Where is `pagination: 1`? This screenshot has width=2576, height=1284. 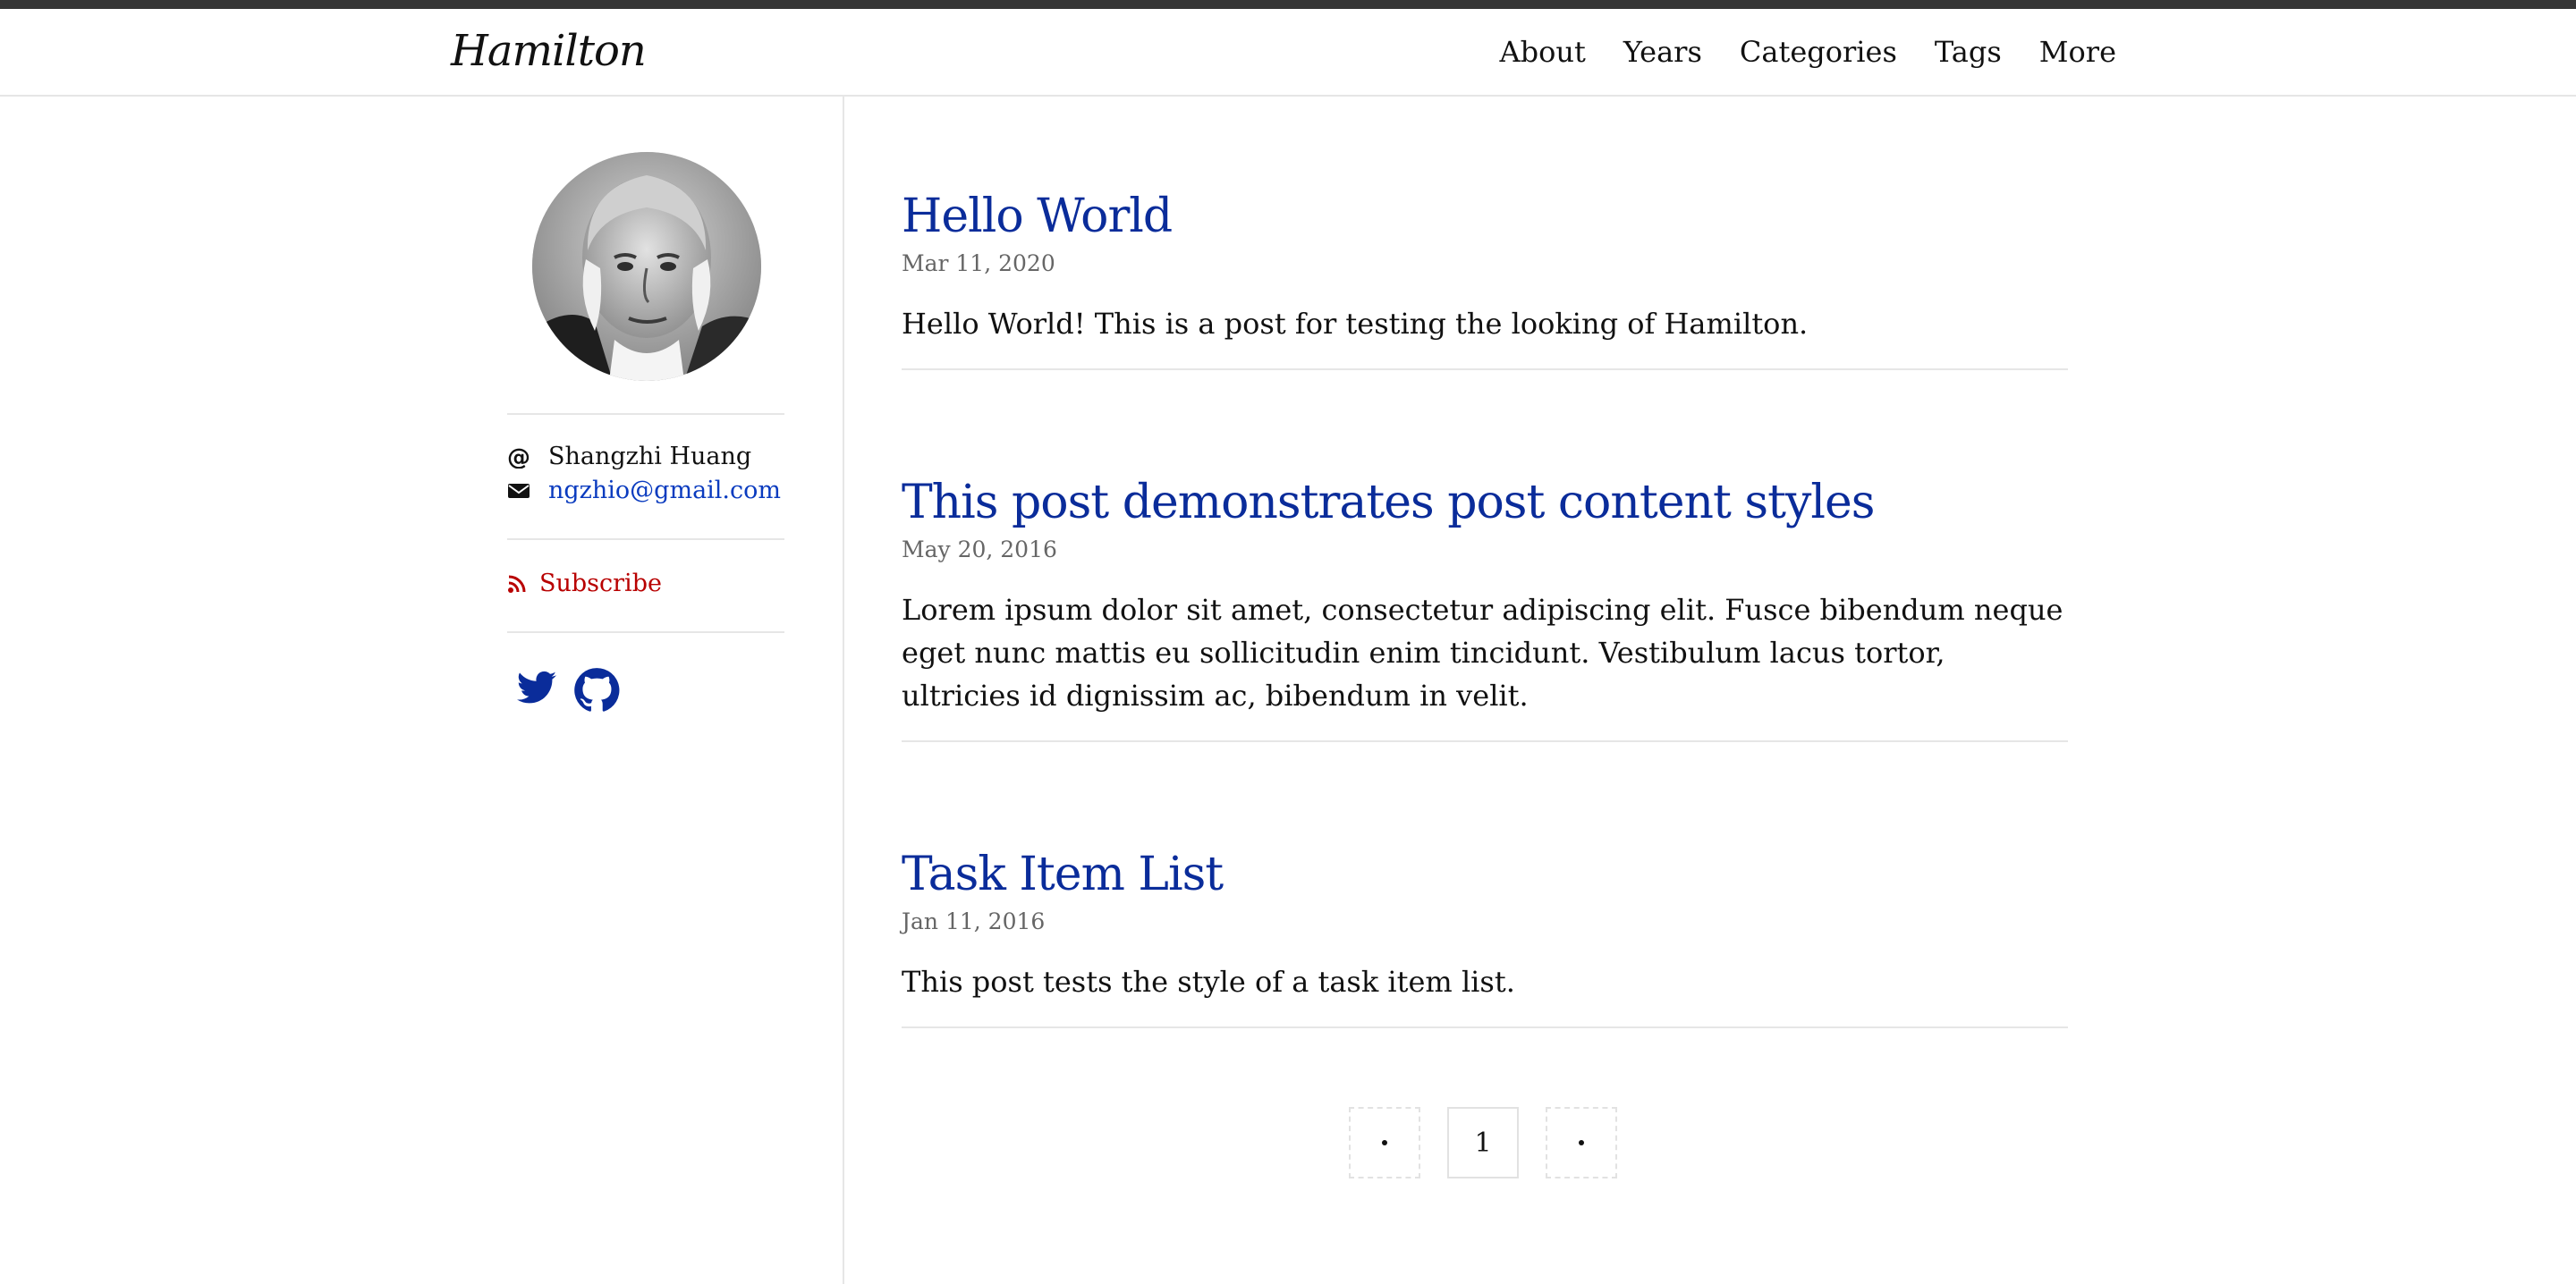
pagination: 1 is located at coordinates (1483, 1143).